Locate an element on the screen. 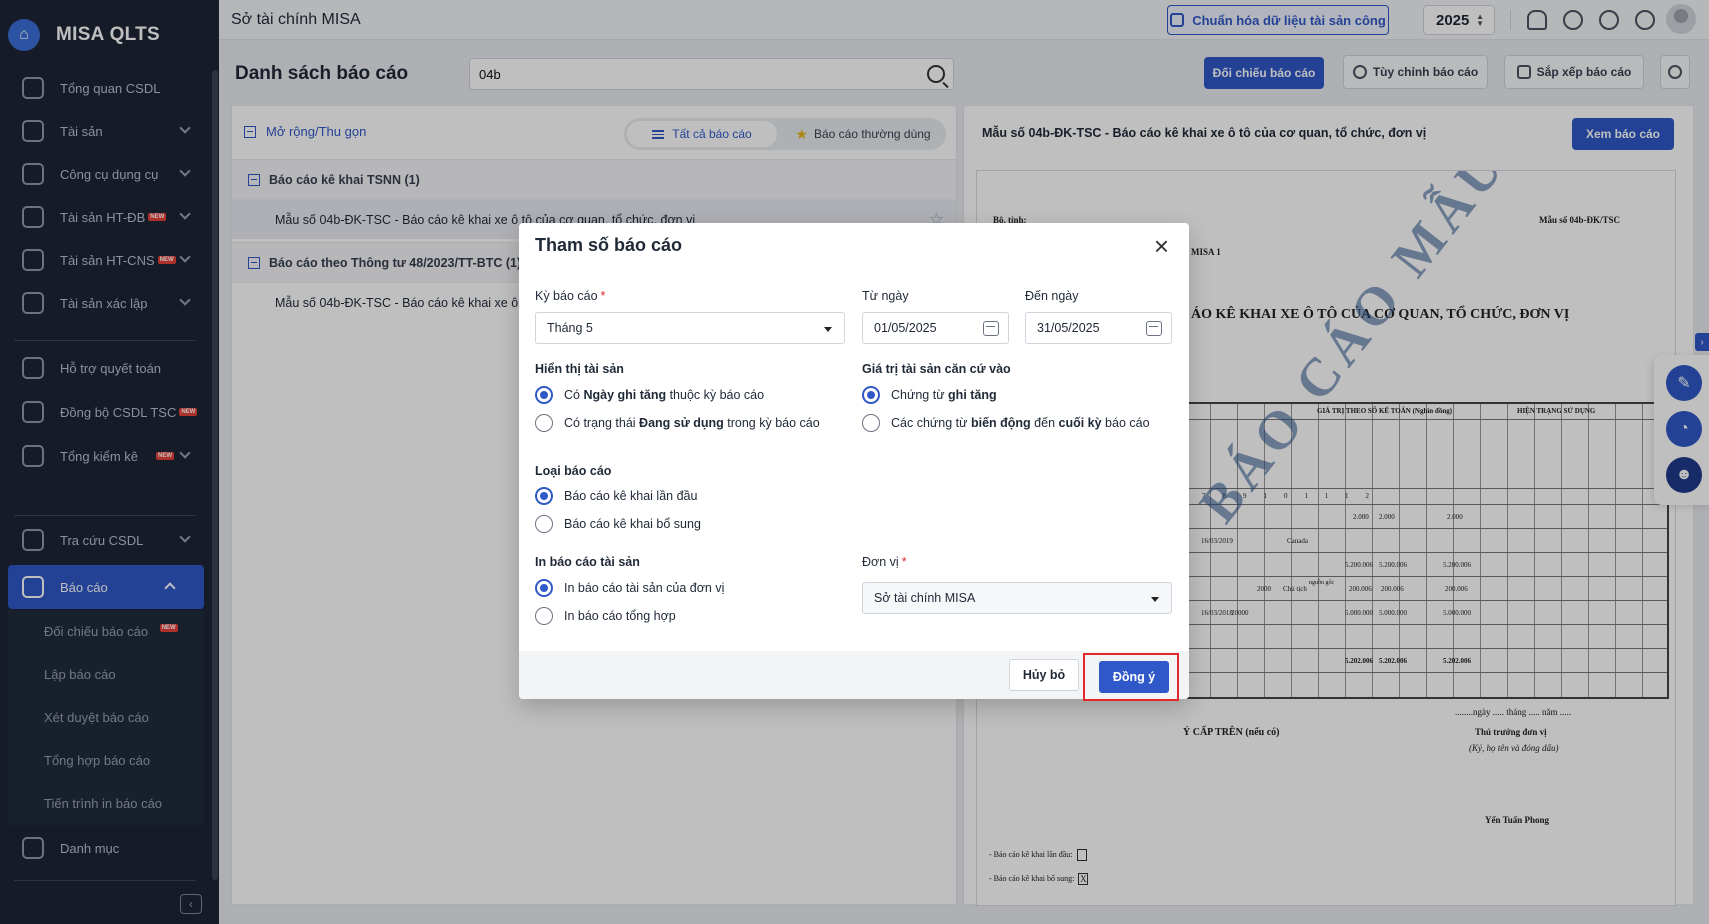 The image size is (1709, 924). unit-value: Sở tài chính MISA is located at coordinates (925, 598).